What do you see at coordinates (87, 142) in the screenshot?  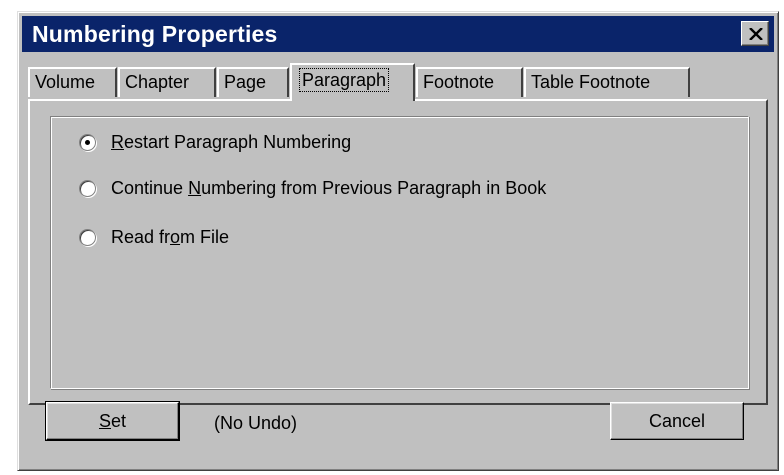 I see `restart-radio` at bounding box center [87, 142].